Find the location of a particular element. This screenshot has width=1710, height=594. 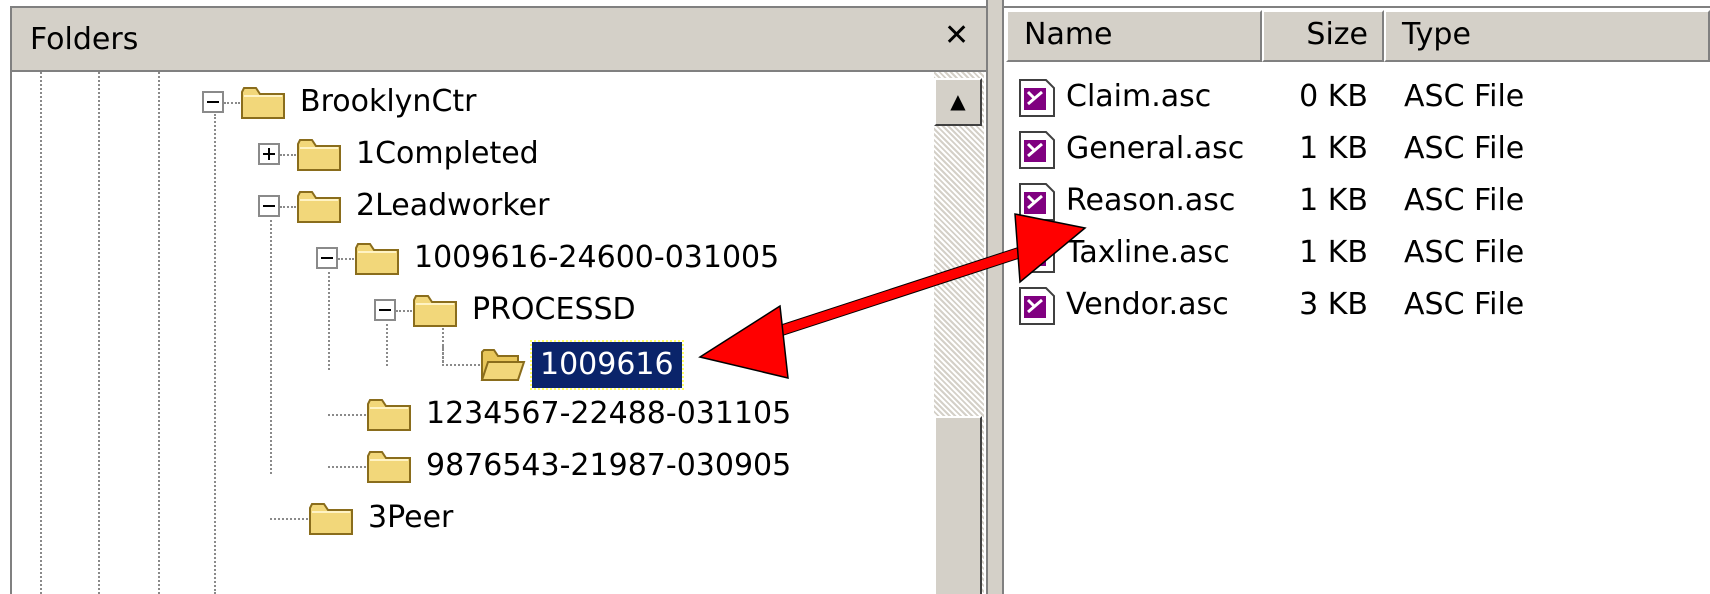

double-arrow-annotation is located at coordinates (892, 296).